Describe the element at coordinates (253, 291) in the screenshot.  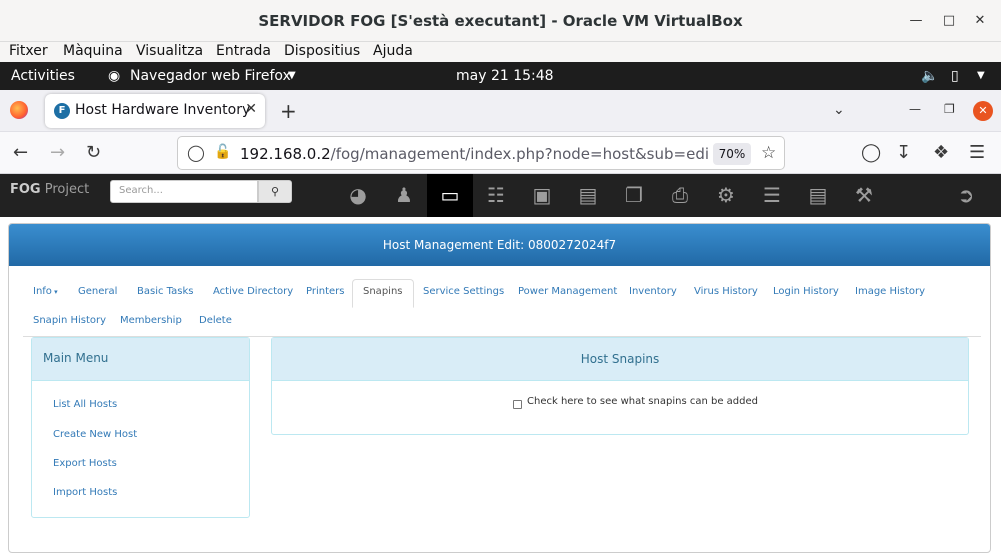
I see `tab-active-directory: Active Directory` at that location.